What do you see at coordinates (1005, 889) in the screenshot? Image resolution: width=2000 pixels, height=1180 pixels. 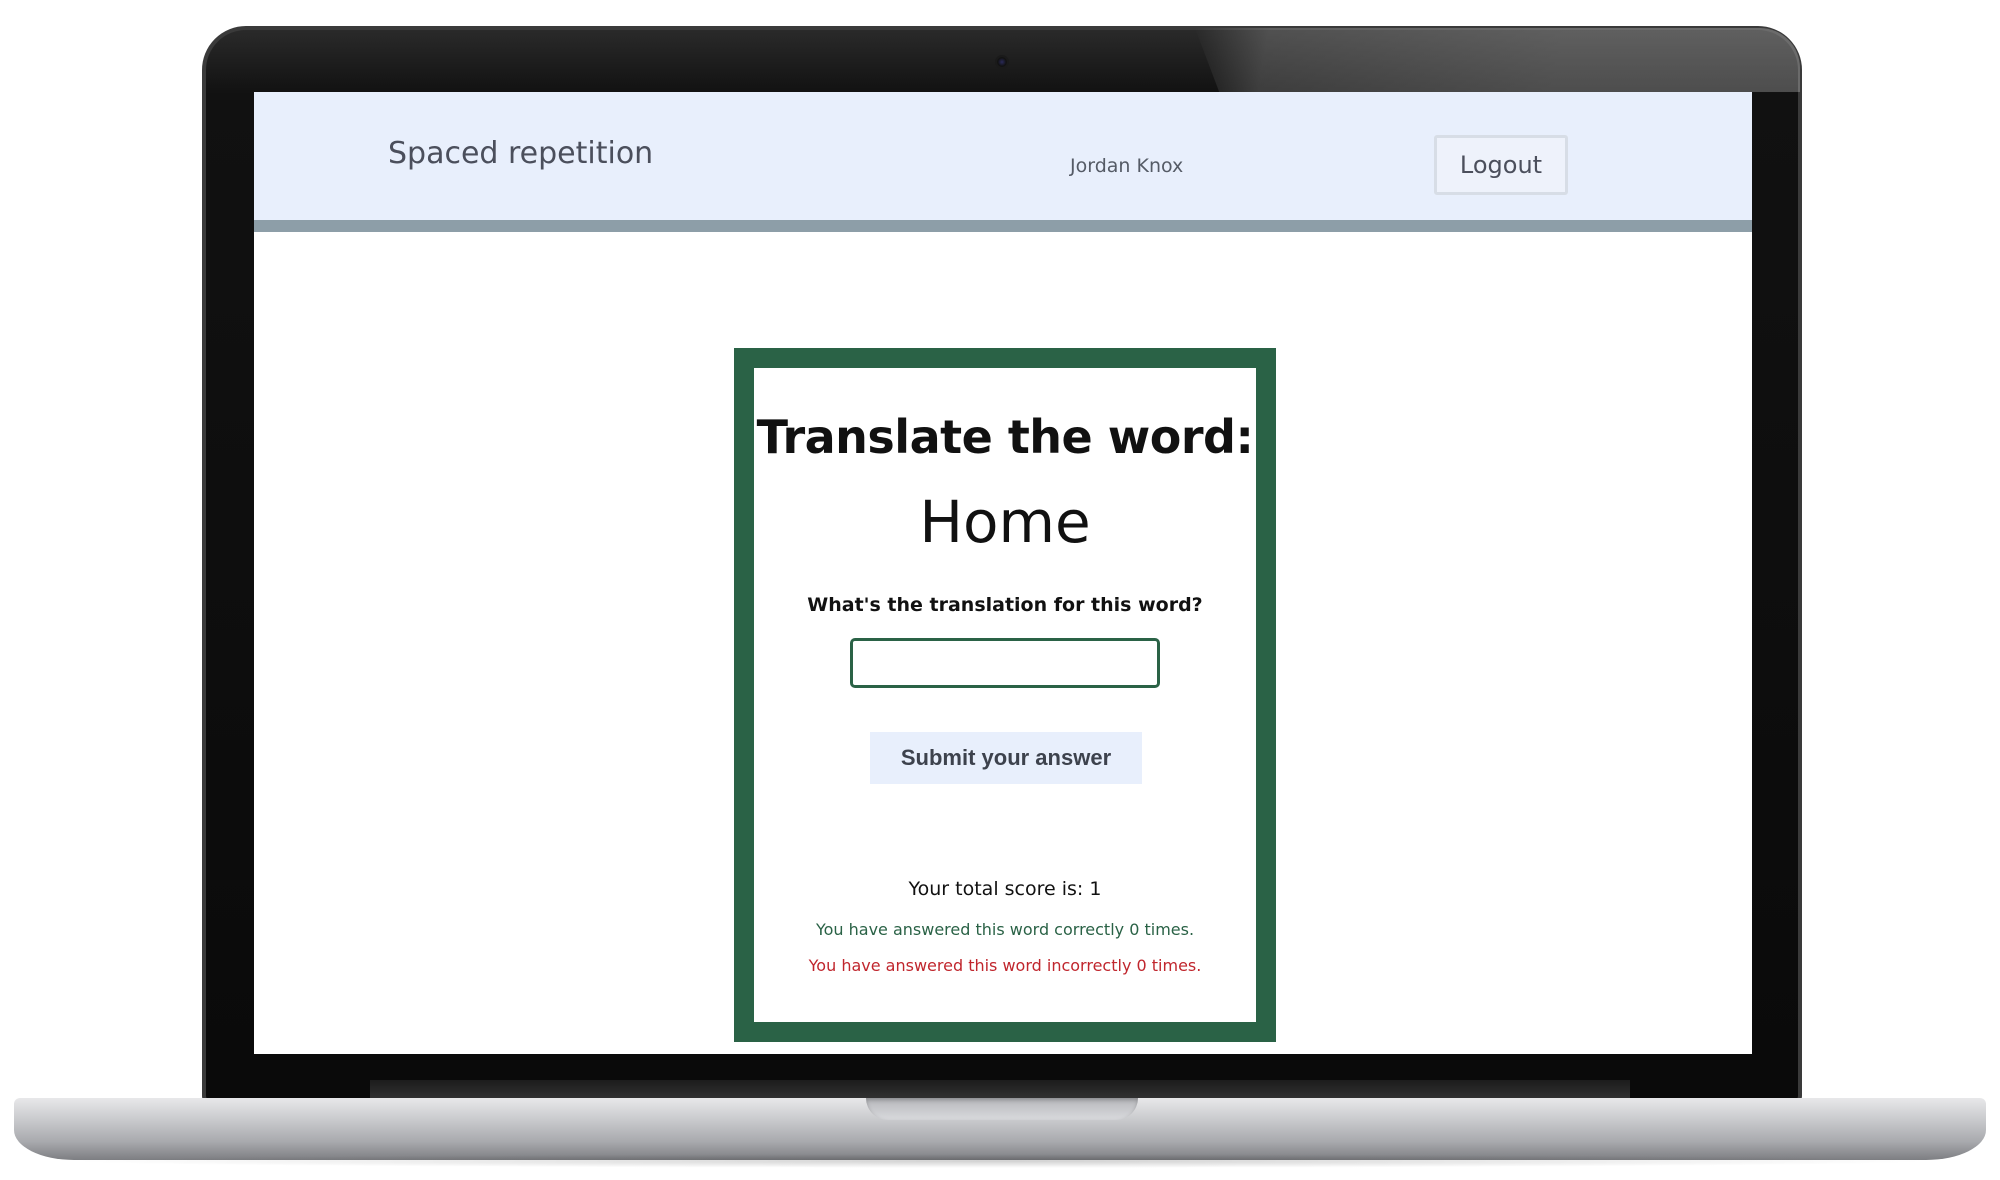 I see `total-score: Your total score is: 1` at bounding box center [1005, 889].